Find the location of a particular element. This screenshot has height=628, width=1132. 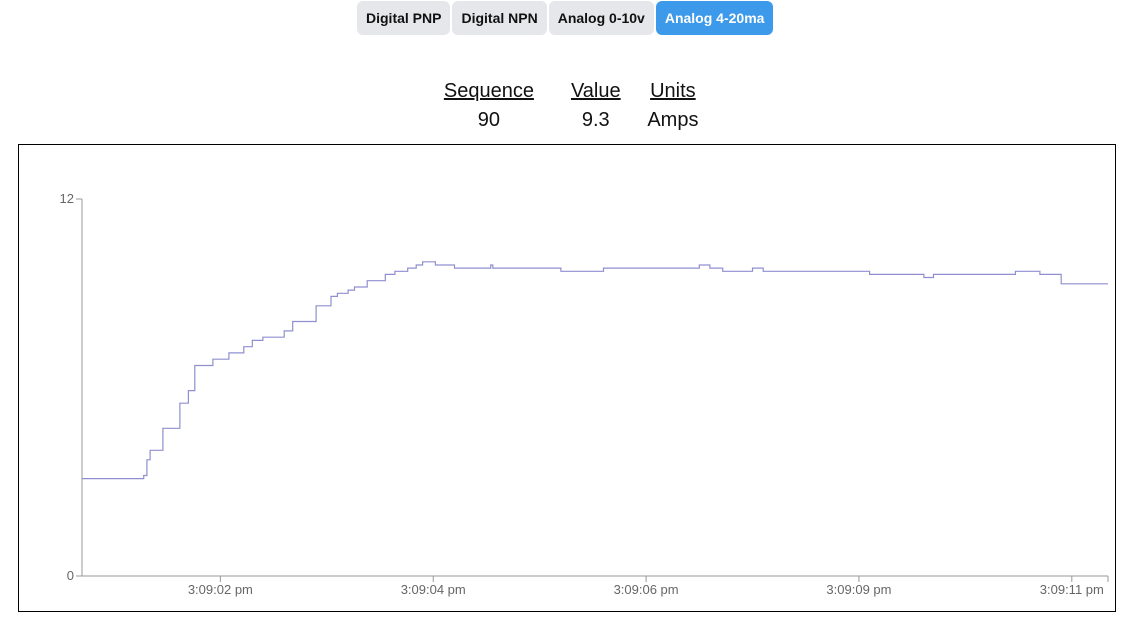

x-tick-label: 3:09:02 pm is located at coordinates (220, 589).